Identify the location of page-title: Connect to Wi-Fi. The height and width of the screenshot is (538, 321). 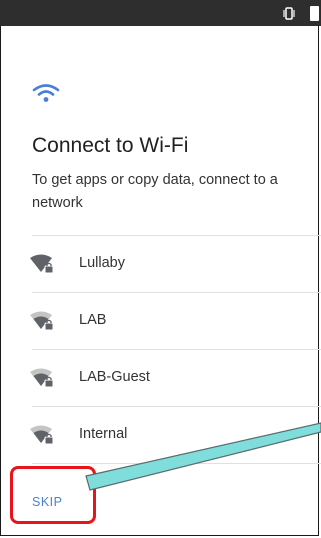
(110, 145).